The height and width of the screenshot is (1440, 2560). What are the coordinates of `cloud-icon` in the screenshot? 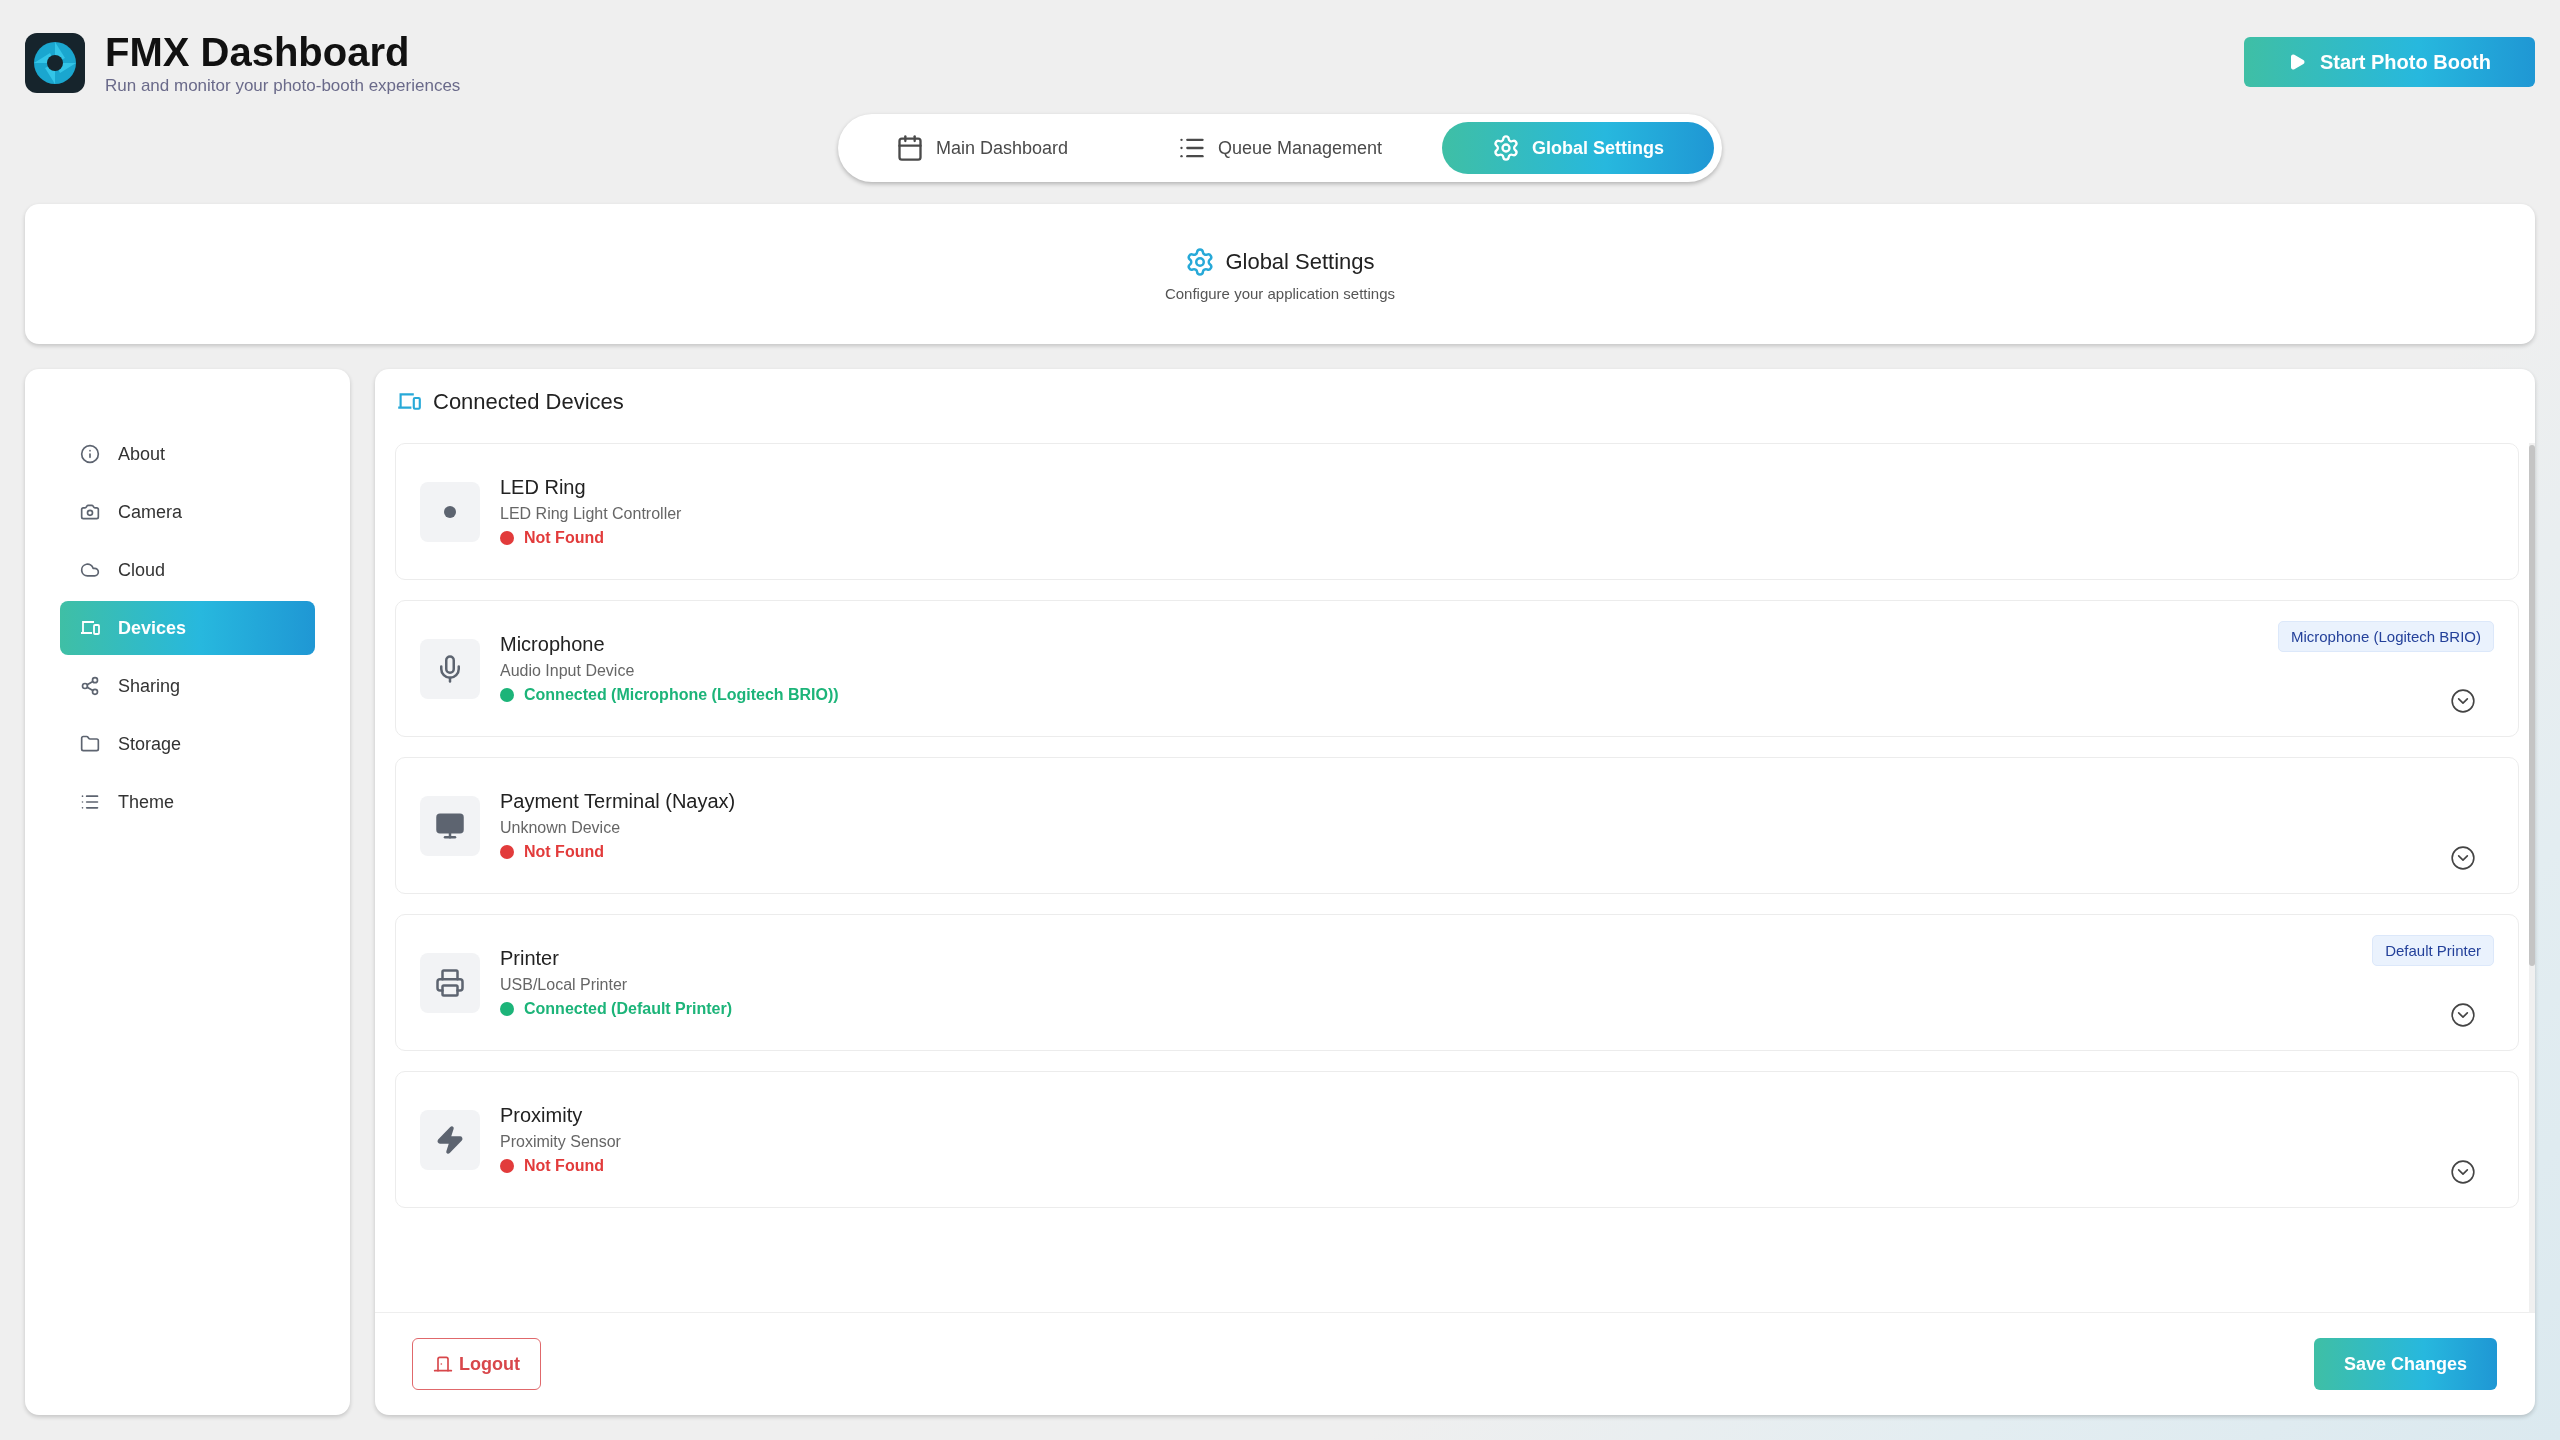 It's located at (90, 570).